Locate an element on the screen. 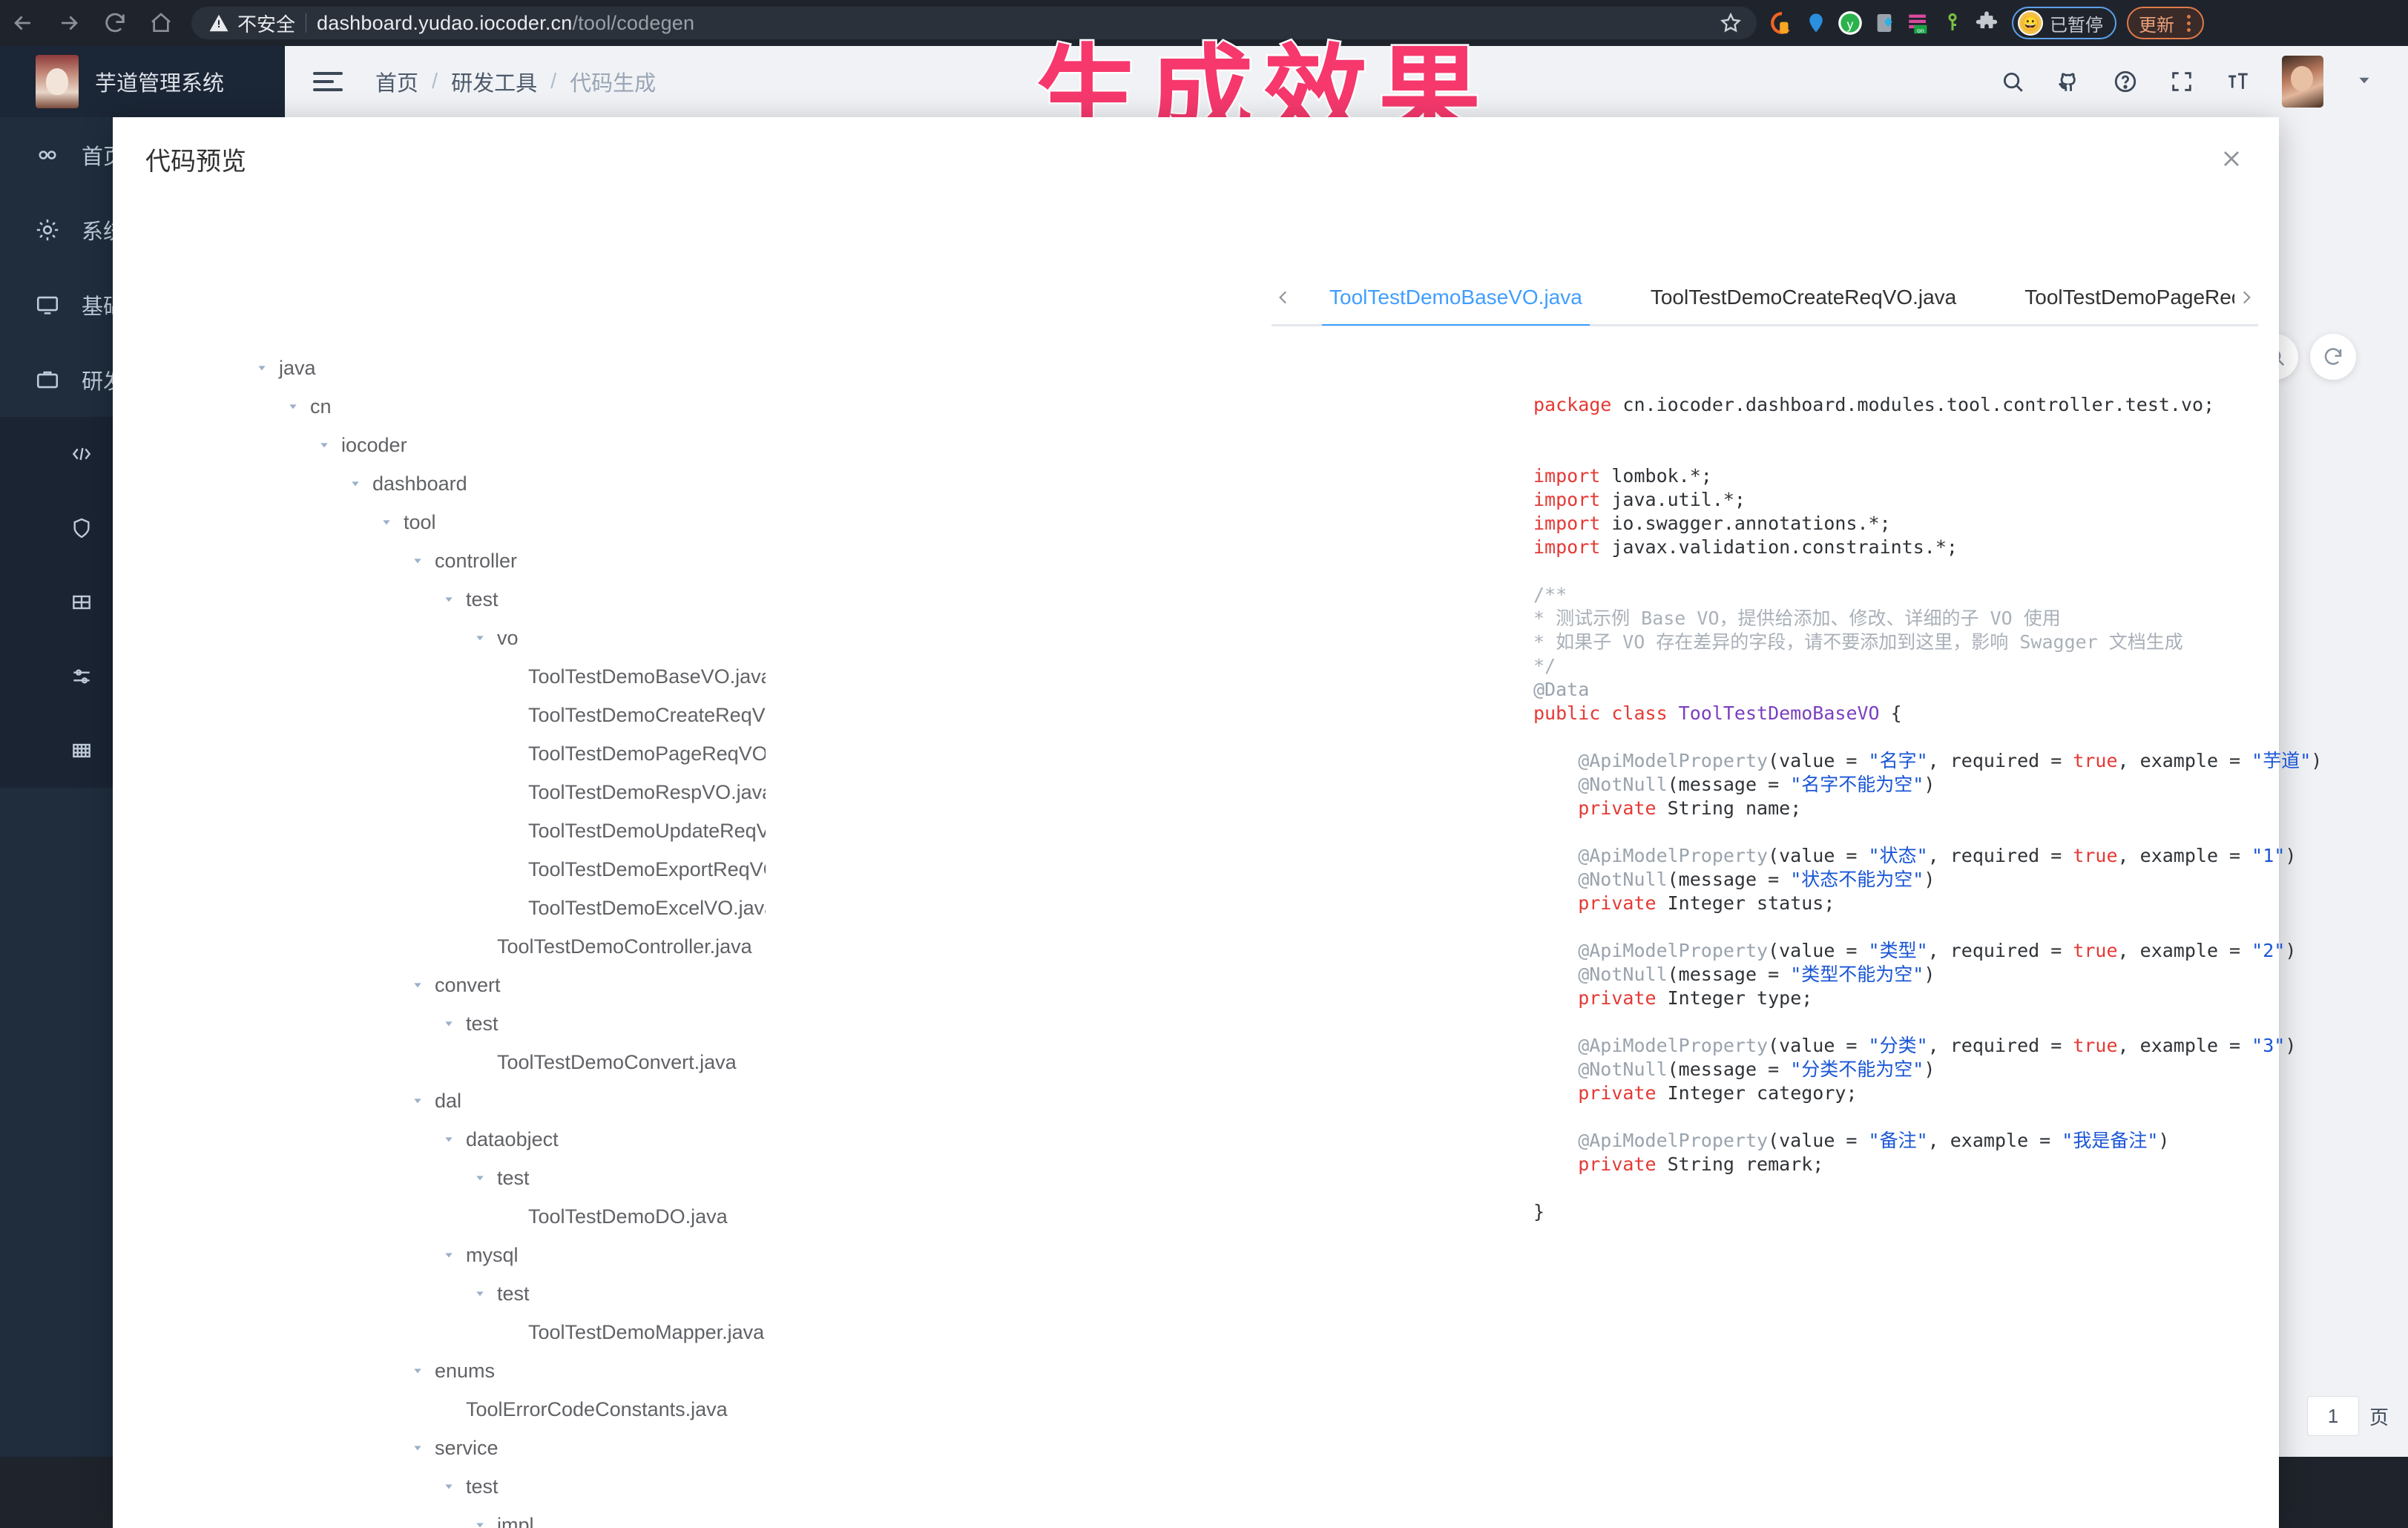 The width and height of the screenshot is (2408, 1528). puzzle-extensions-icon is located at coordinates (1986, 23).